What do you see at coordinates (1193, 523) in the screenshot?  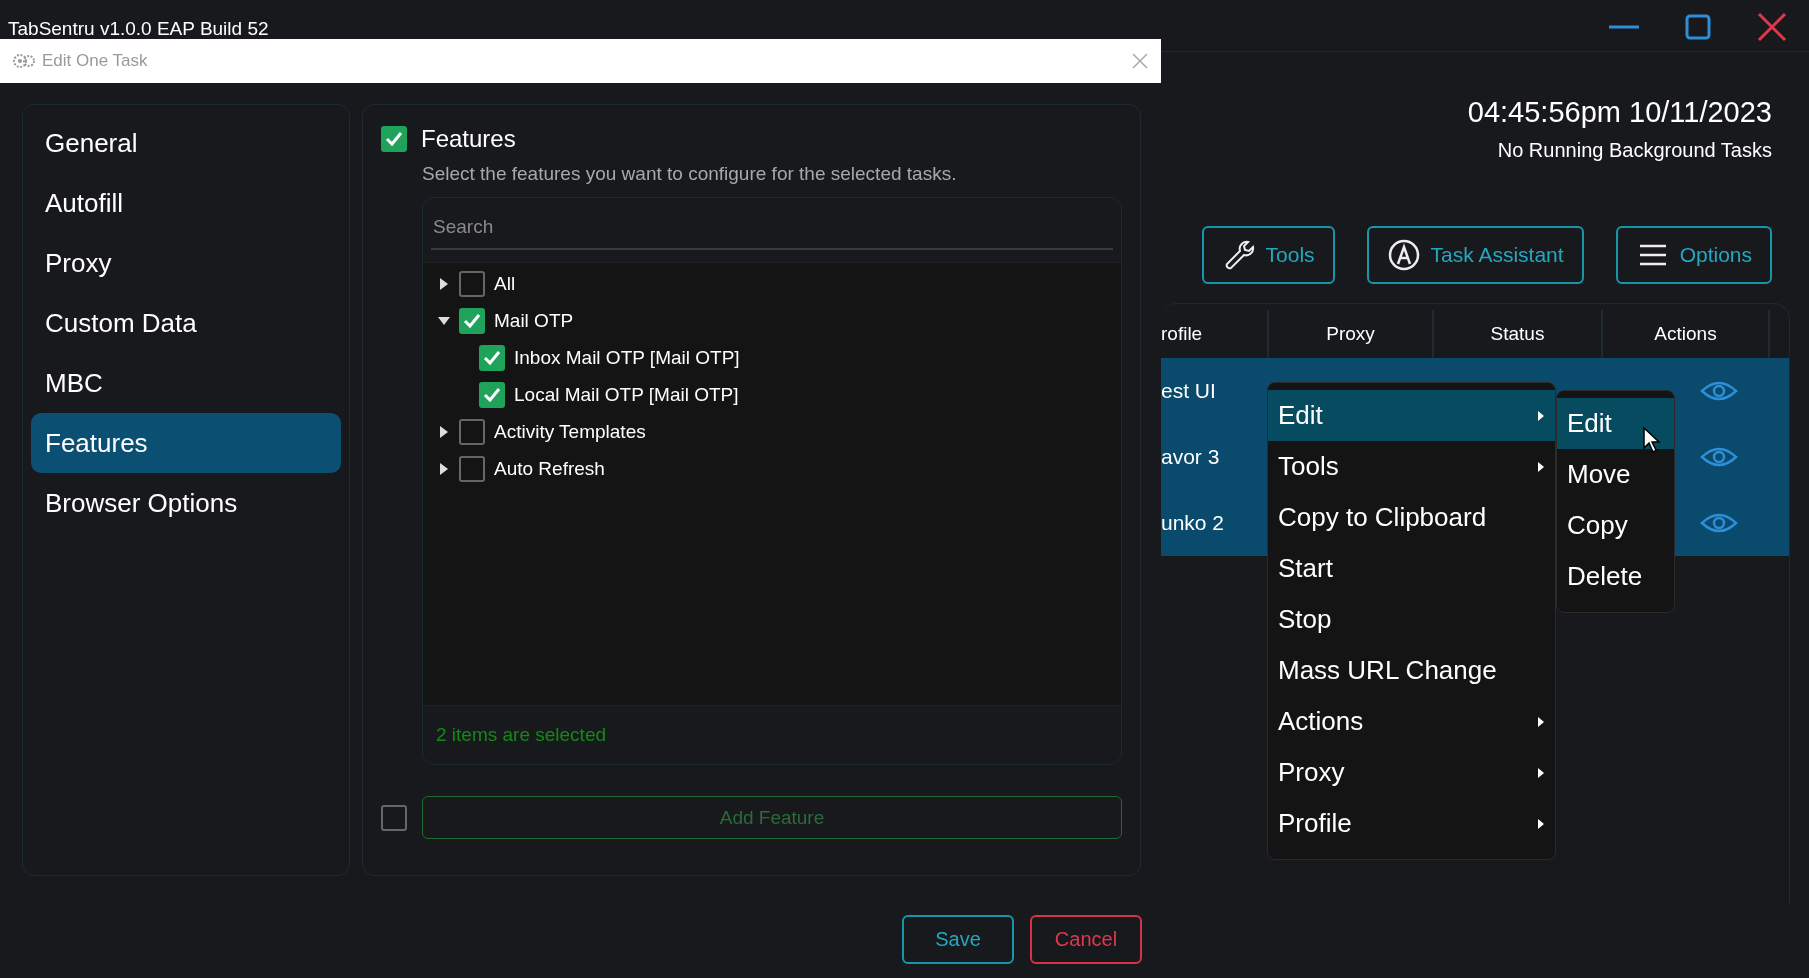 I see `profile-cell-text: unko 2` at bounding box center [1193, 523].